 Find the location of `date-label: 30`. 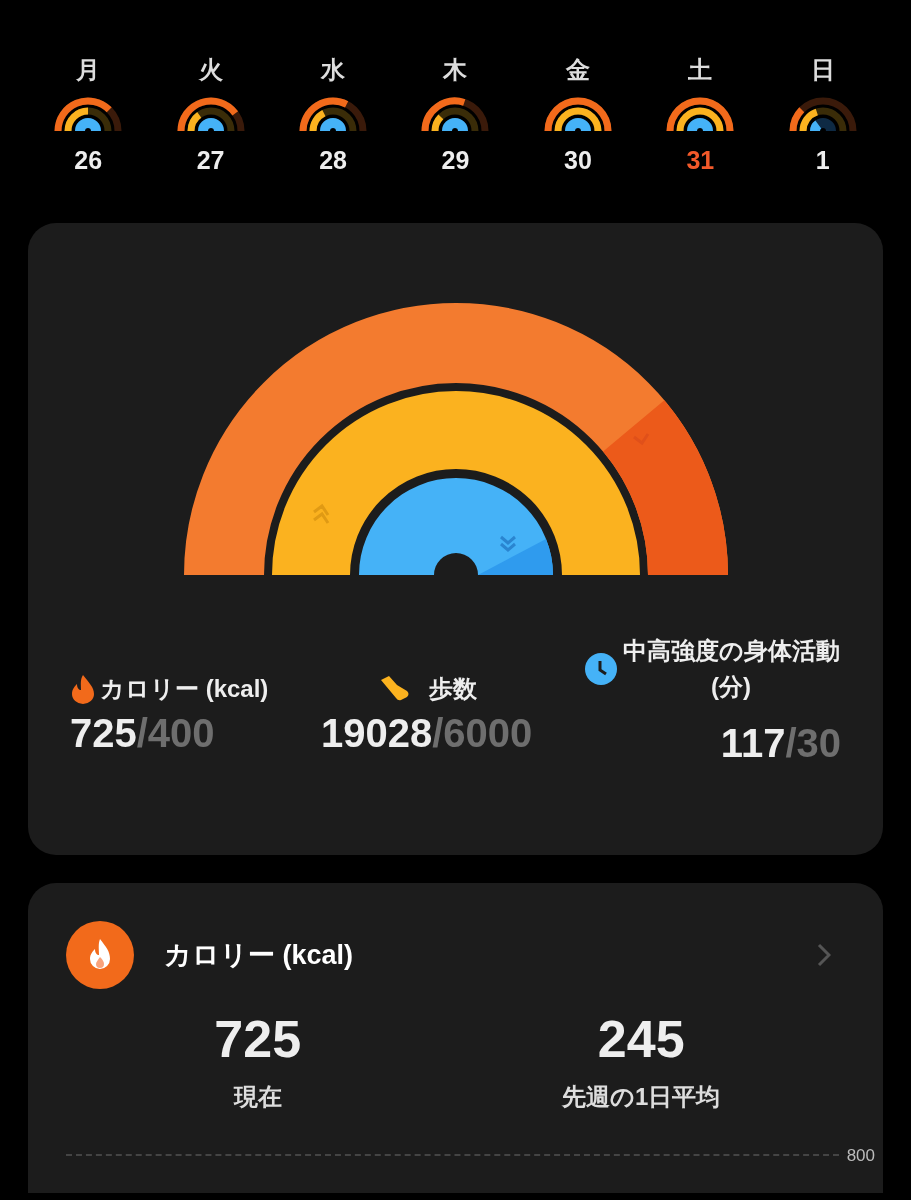

date-label: 30 is located at coordinates (578, 160).